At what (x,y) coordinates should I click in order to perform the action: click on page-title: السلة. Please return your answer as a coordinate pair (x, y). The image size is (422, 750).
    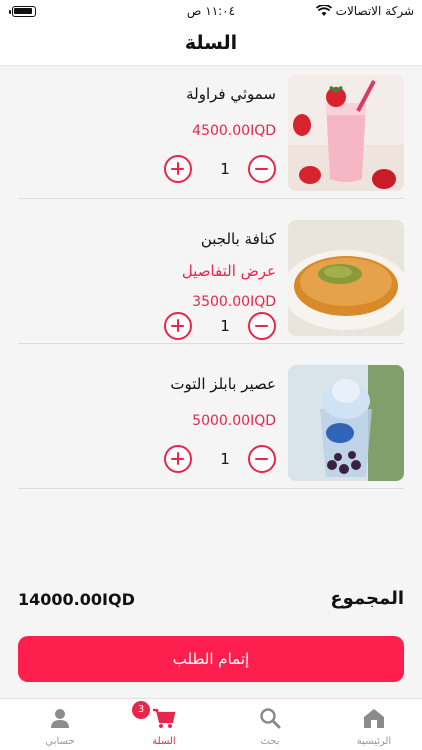
    Looking at the image, I should click on (211, 43).